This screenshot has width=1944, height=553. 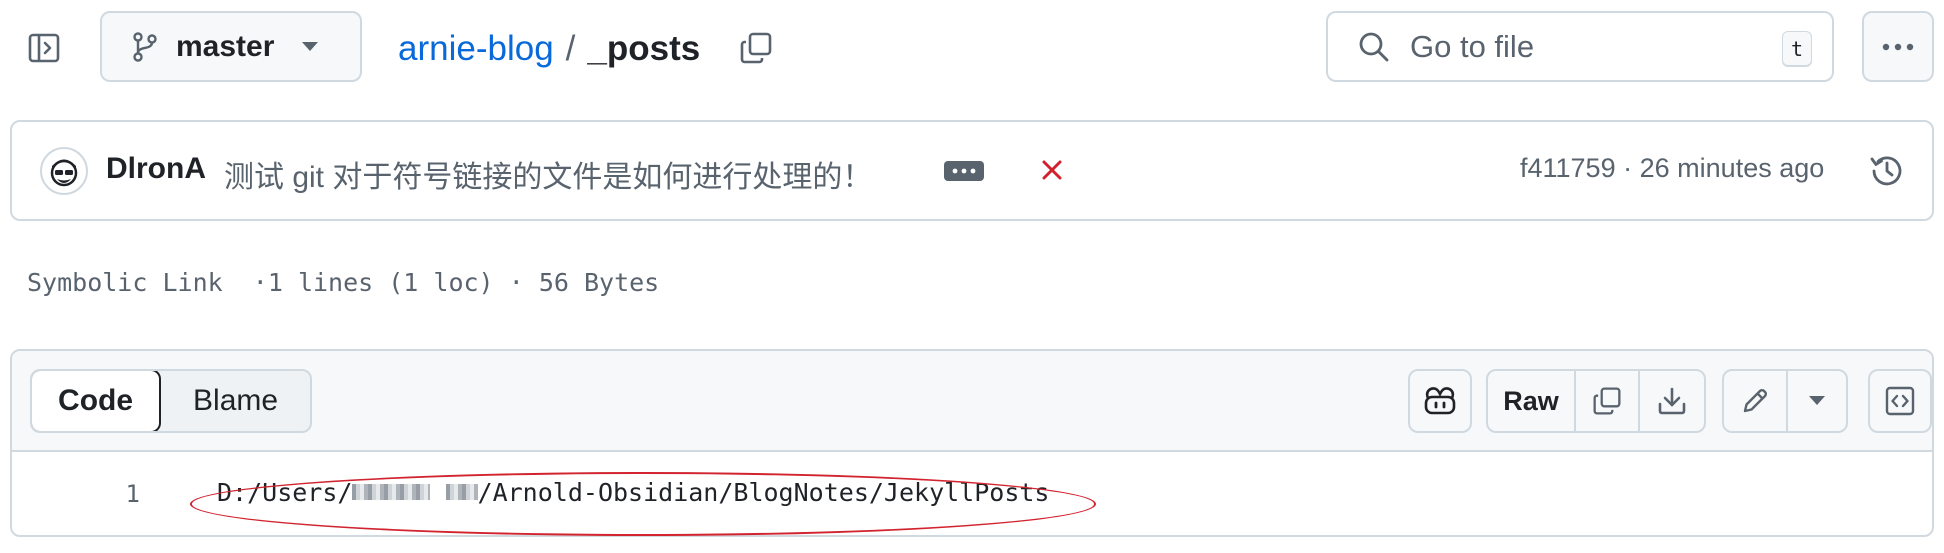 I want to click on view-mode-toggle: Code Blame, so click(x=171, y=401).